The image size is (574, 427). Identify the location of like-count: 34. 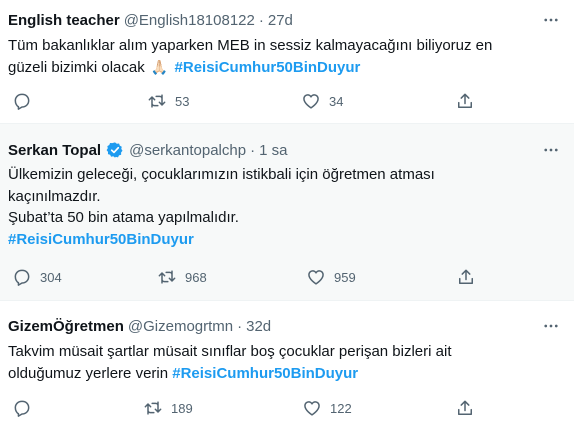
(336, 101).